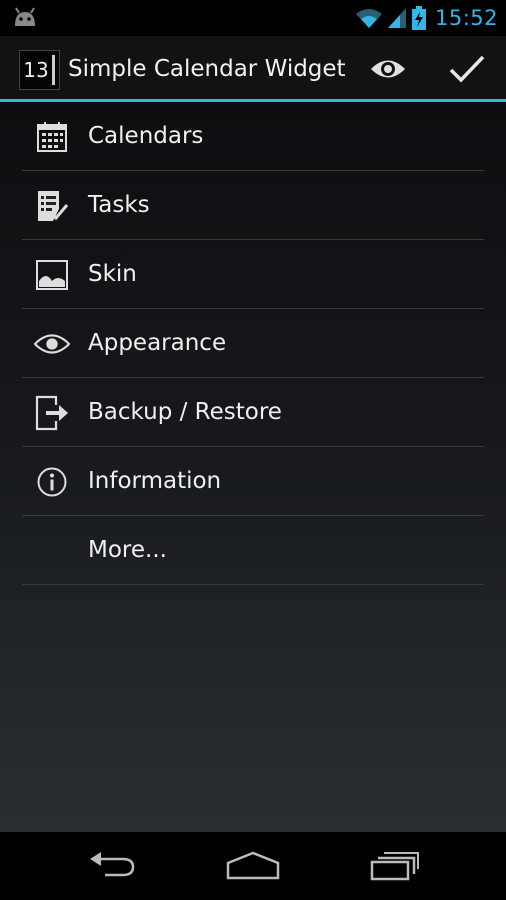 Image resolution: width=506 pixels, height=900 pixels. I want to click on menu-item-appearance: Appearance, so click(253, 343).